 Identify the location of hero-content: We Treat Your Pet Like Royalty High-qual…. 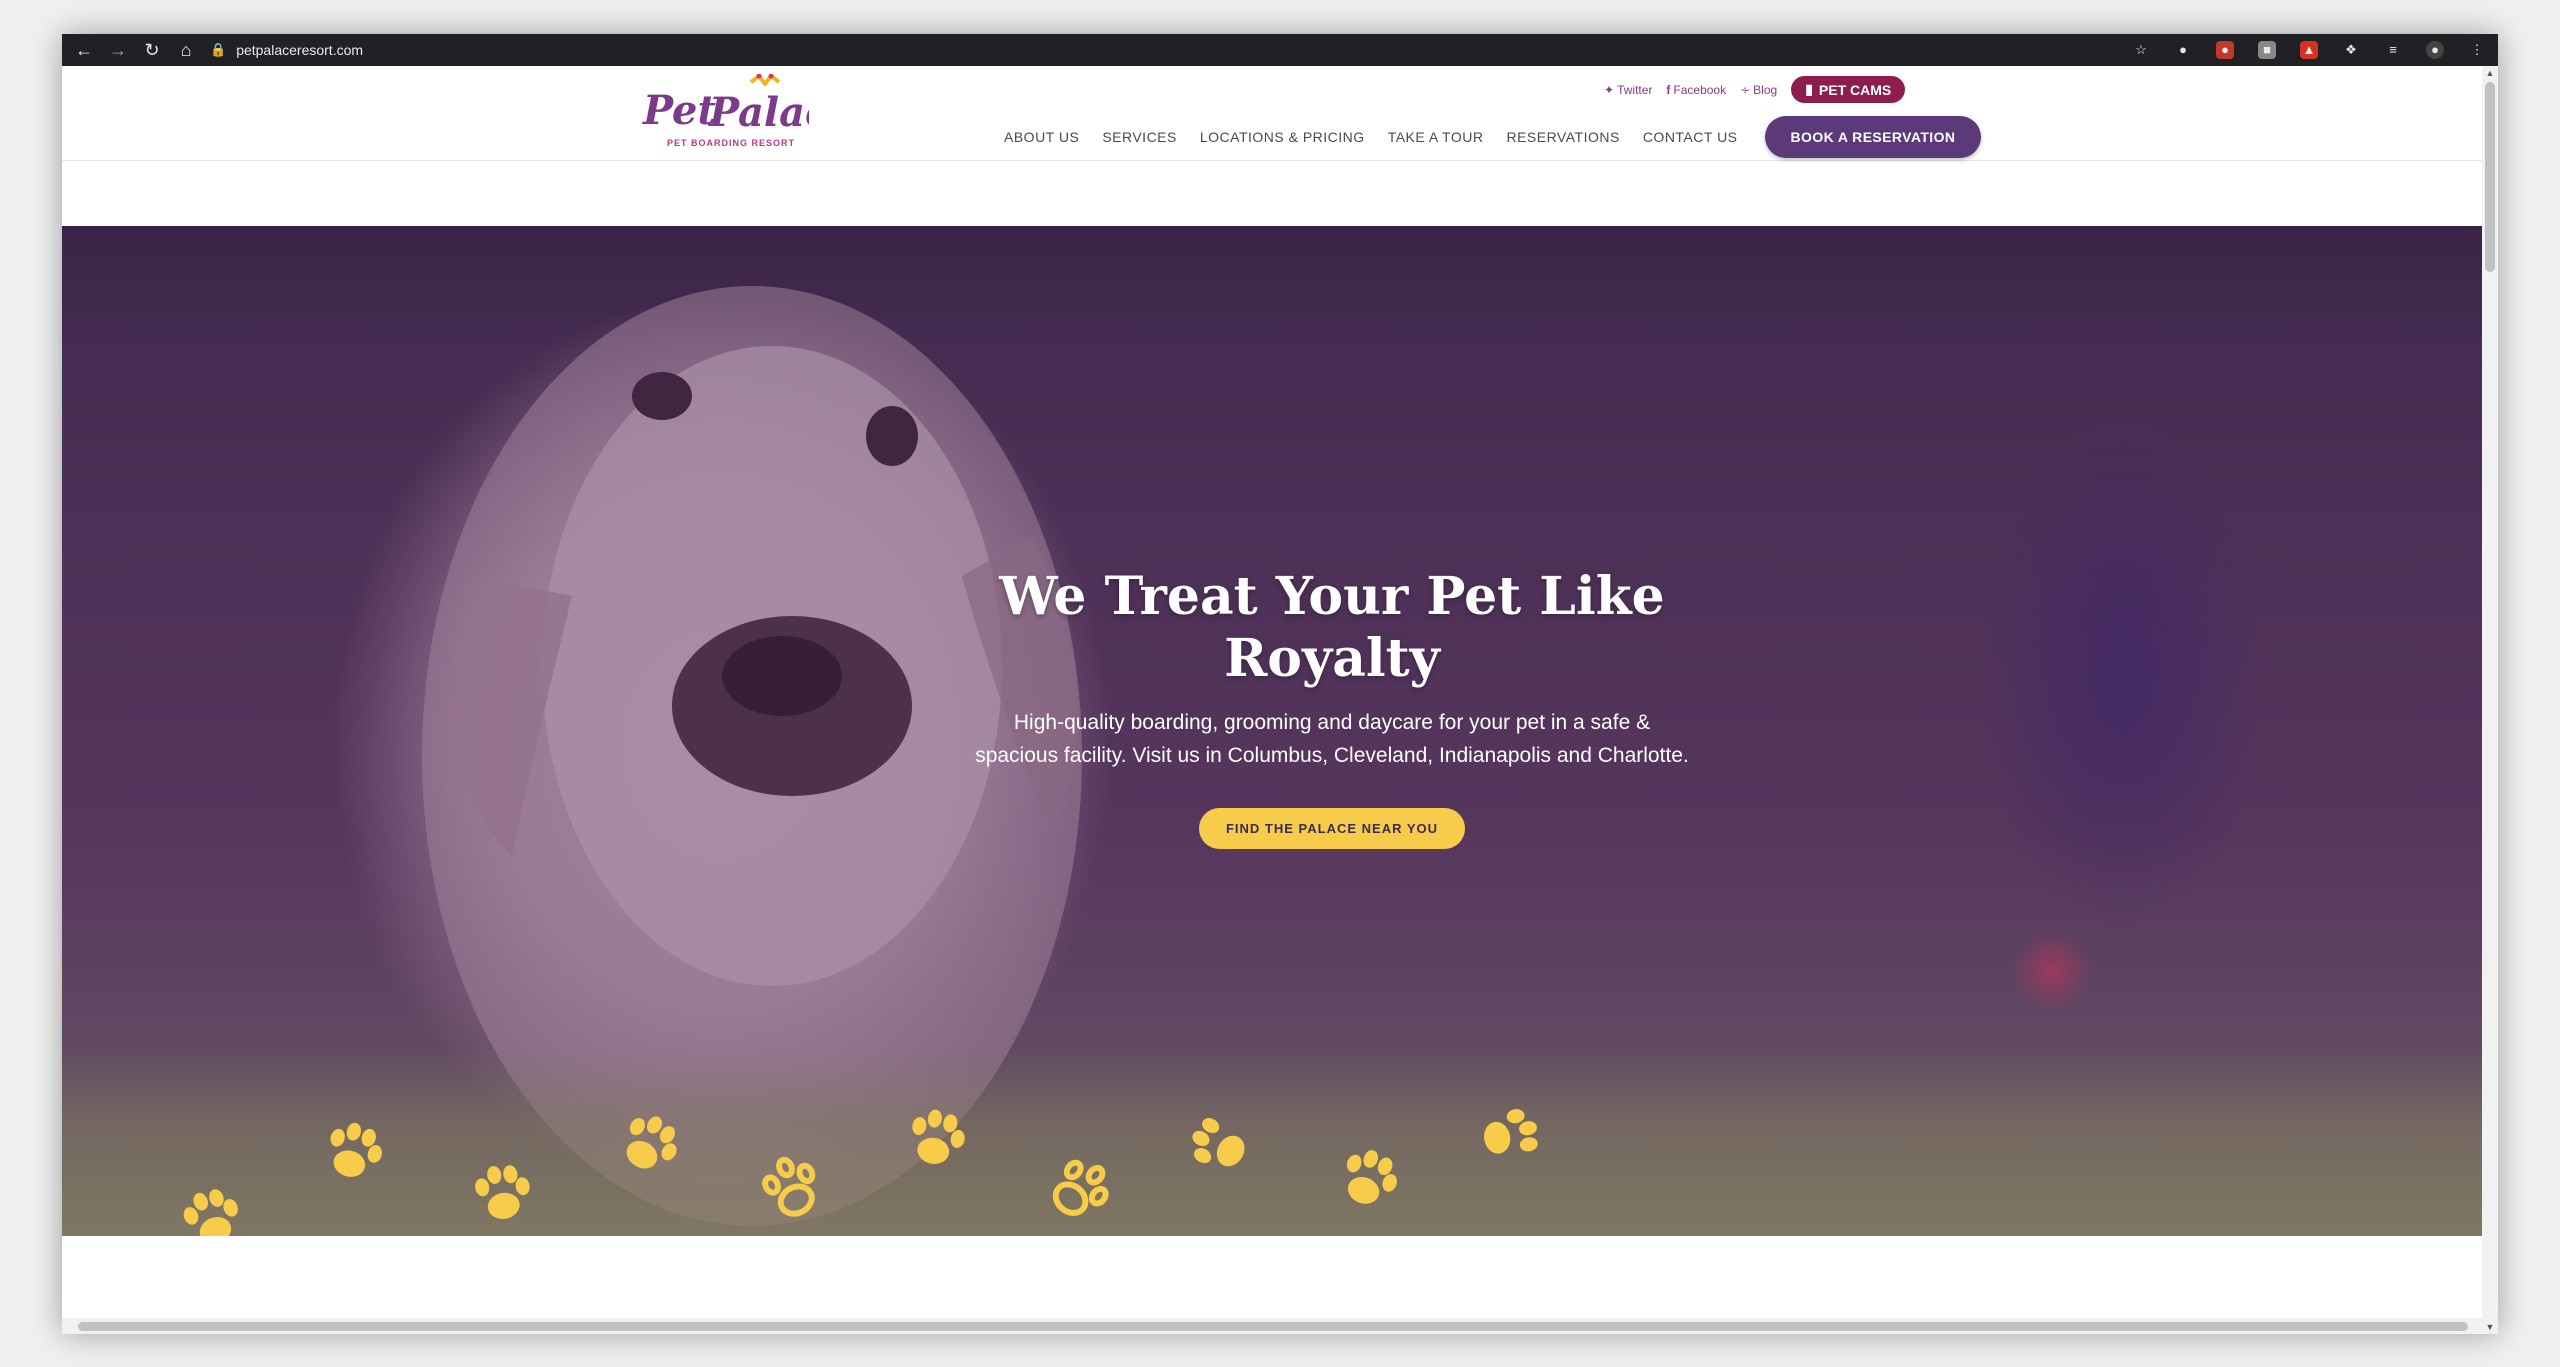
(1332, 707).